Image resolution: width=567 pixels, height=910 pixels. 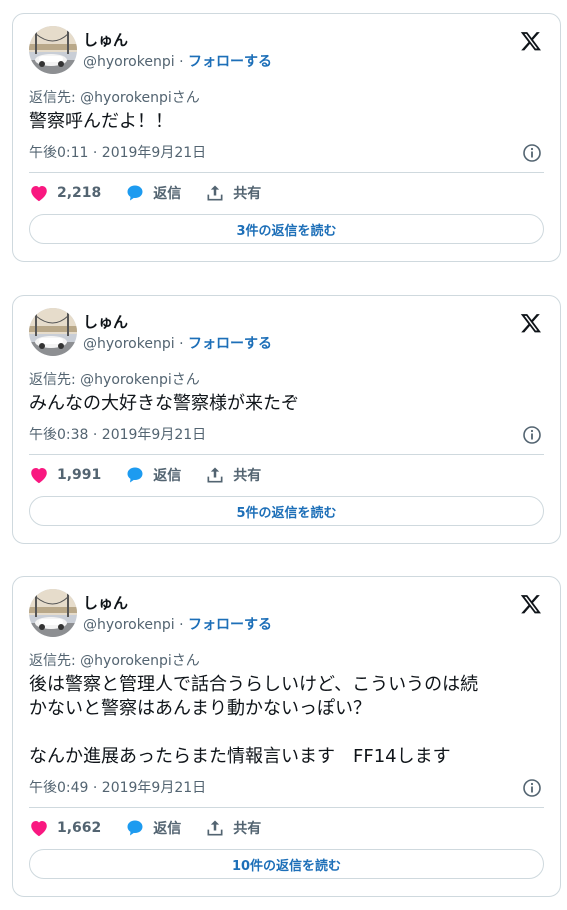 I want to click on like-count: 1,991, so click(x=79, y=475).